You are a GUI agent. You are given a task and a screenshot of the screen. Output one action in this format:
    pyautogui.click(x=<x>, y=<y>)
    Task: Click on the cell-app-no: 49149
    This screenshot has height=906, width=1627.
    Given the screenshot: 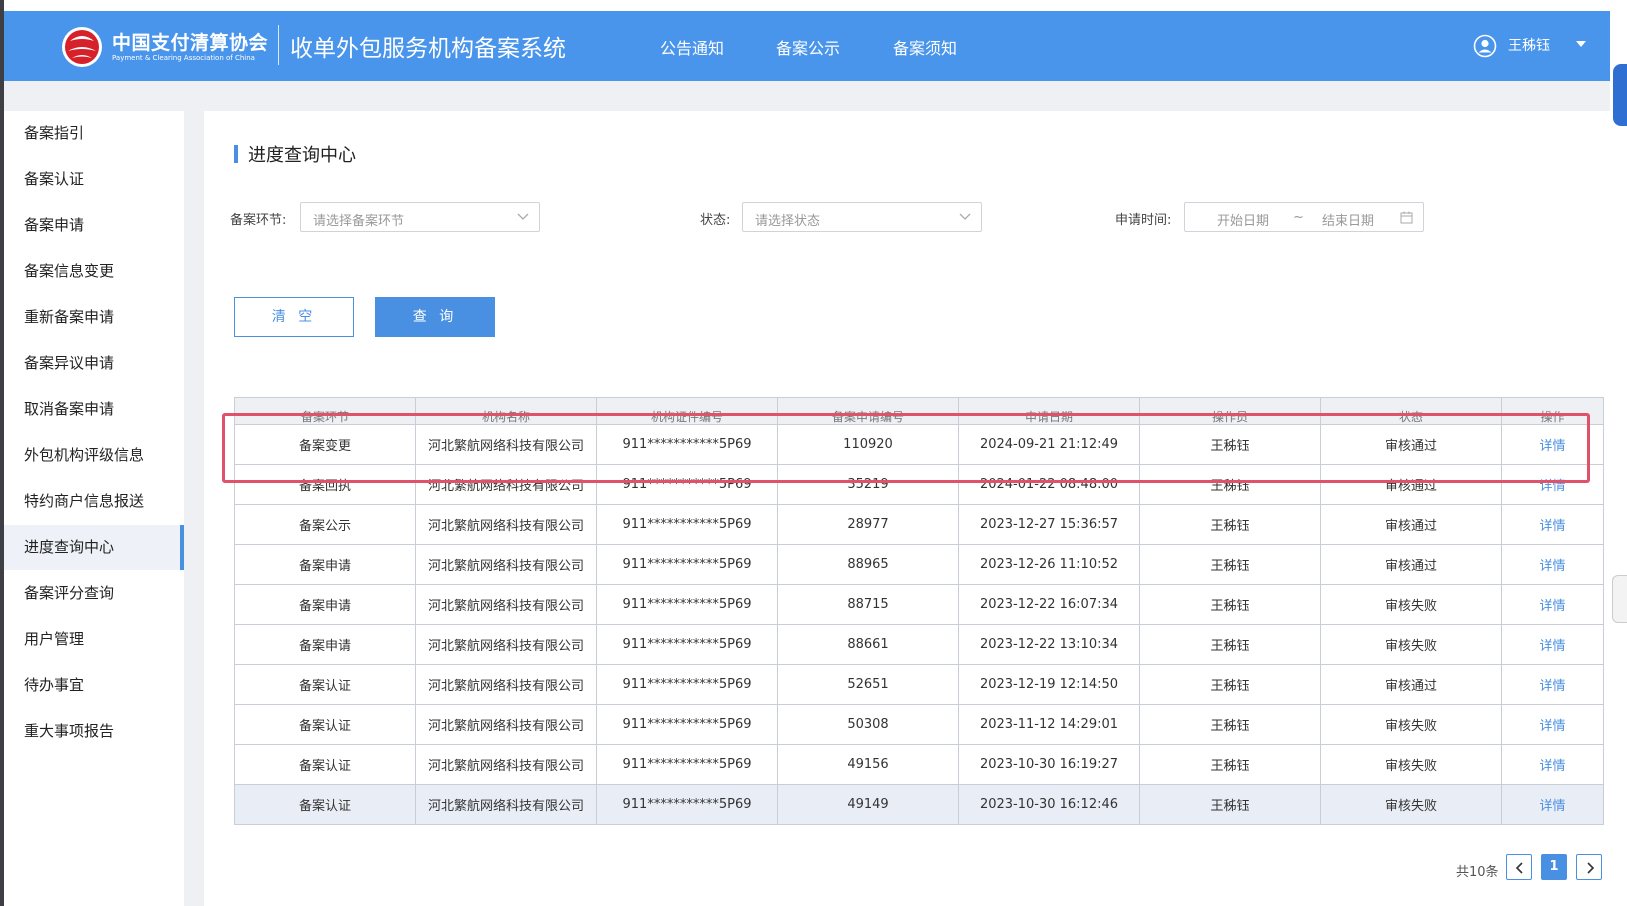 What is the action you would take?
    pyautogui.click(x=868, y=804)
    